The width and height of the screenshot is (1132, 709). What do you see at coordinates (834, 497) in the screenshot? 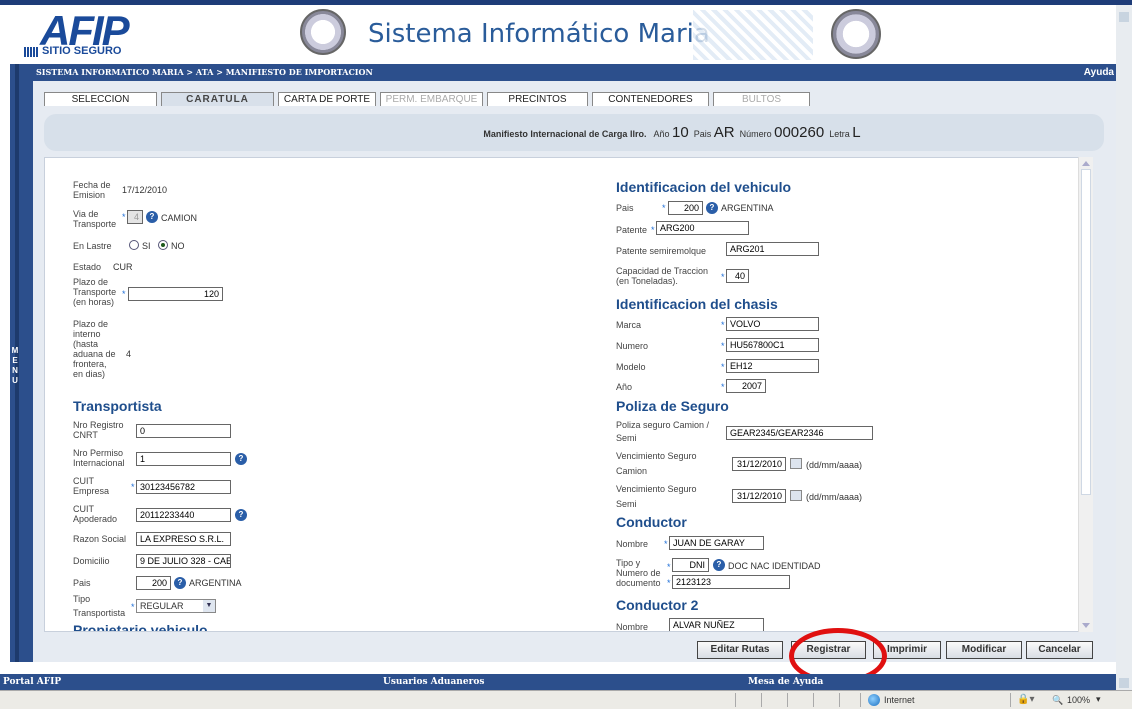
I see `date-hint: (dd/mm/aaaa)` at bounding box center [834, 497].